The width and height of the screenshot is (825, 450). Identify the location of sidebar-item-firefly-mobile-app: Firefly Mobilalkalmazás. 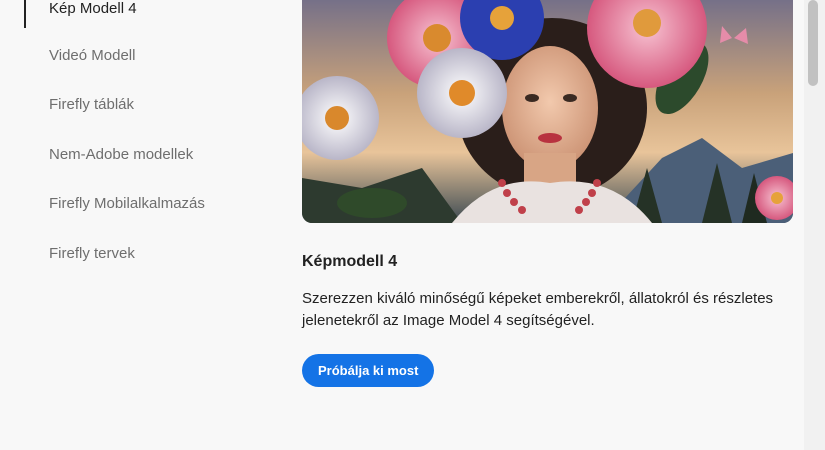
(127, 203).